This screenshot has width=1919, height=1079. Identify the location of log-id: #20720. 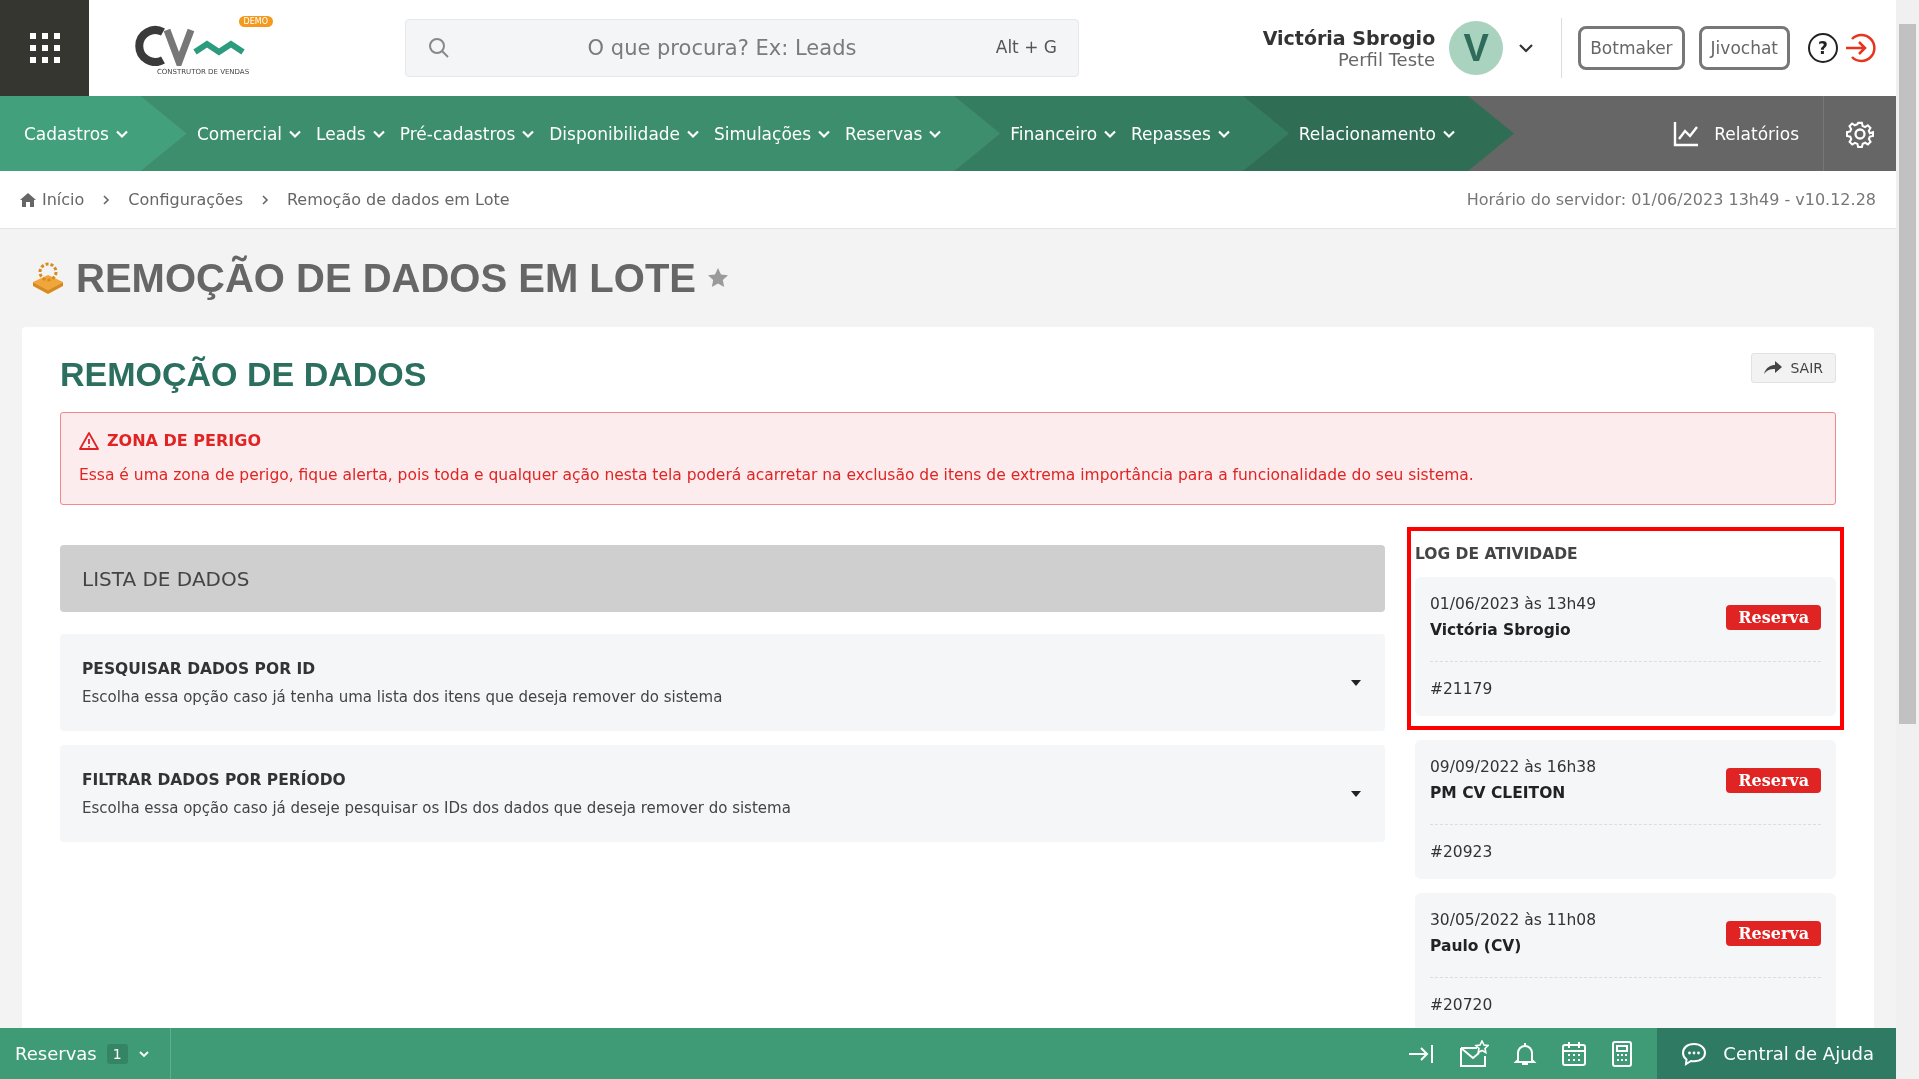
(1462, 1005).